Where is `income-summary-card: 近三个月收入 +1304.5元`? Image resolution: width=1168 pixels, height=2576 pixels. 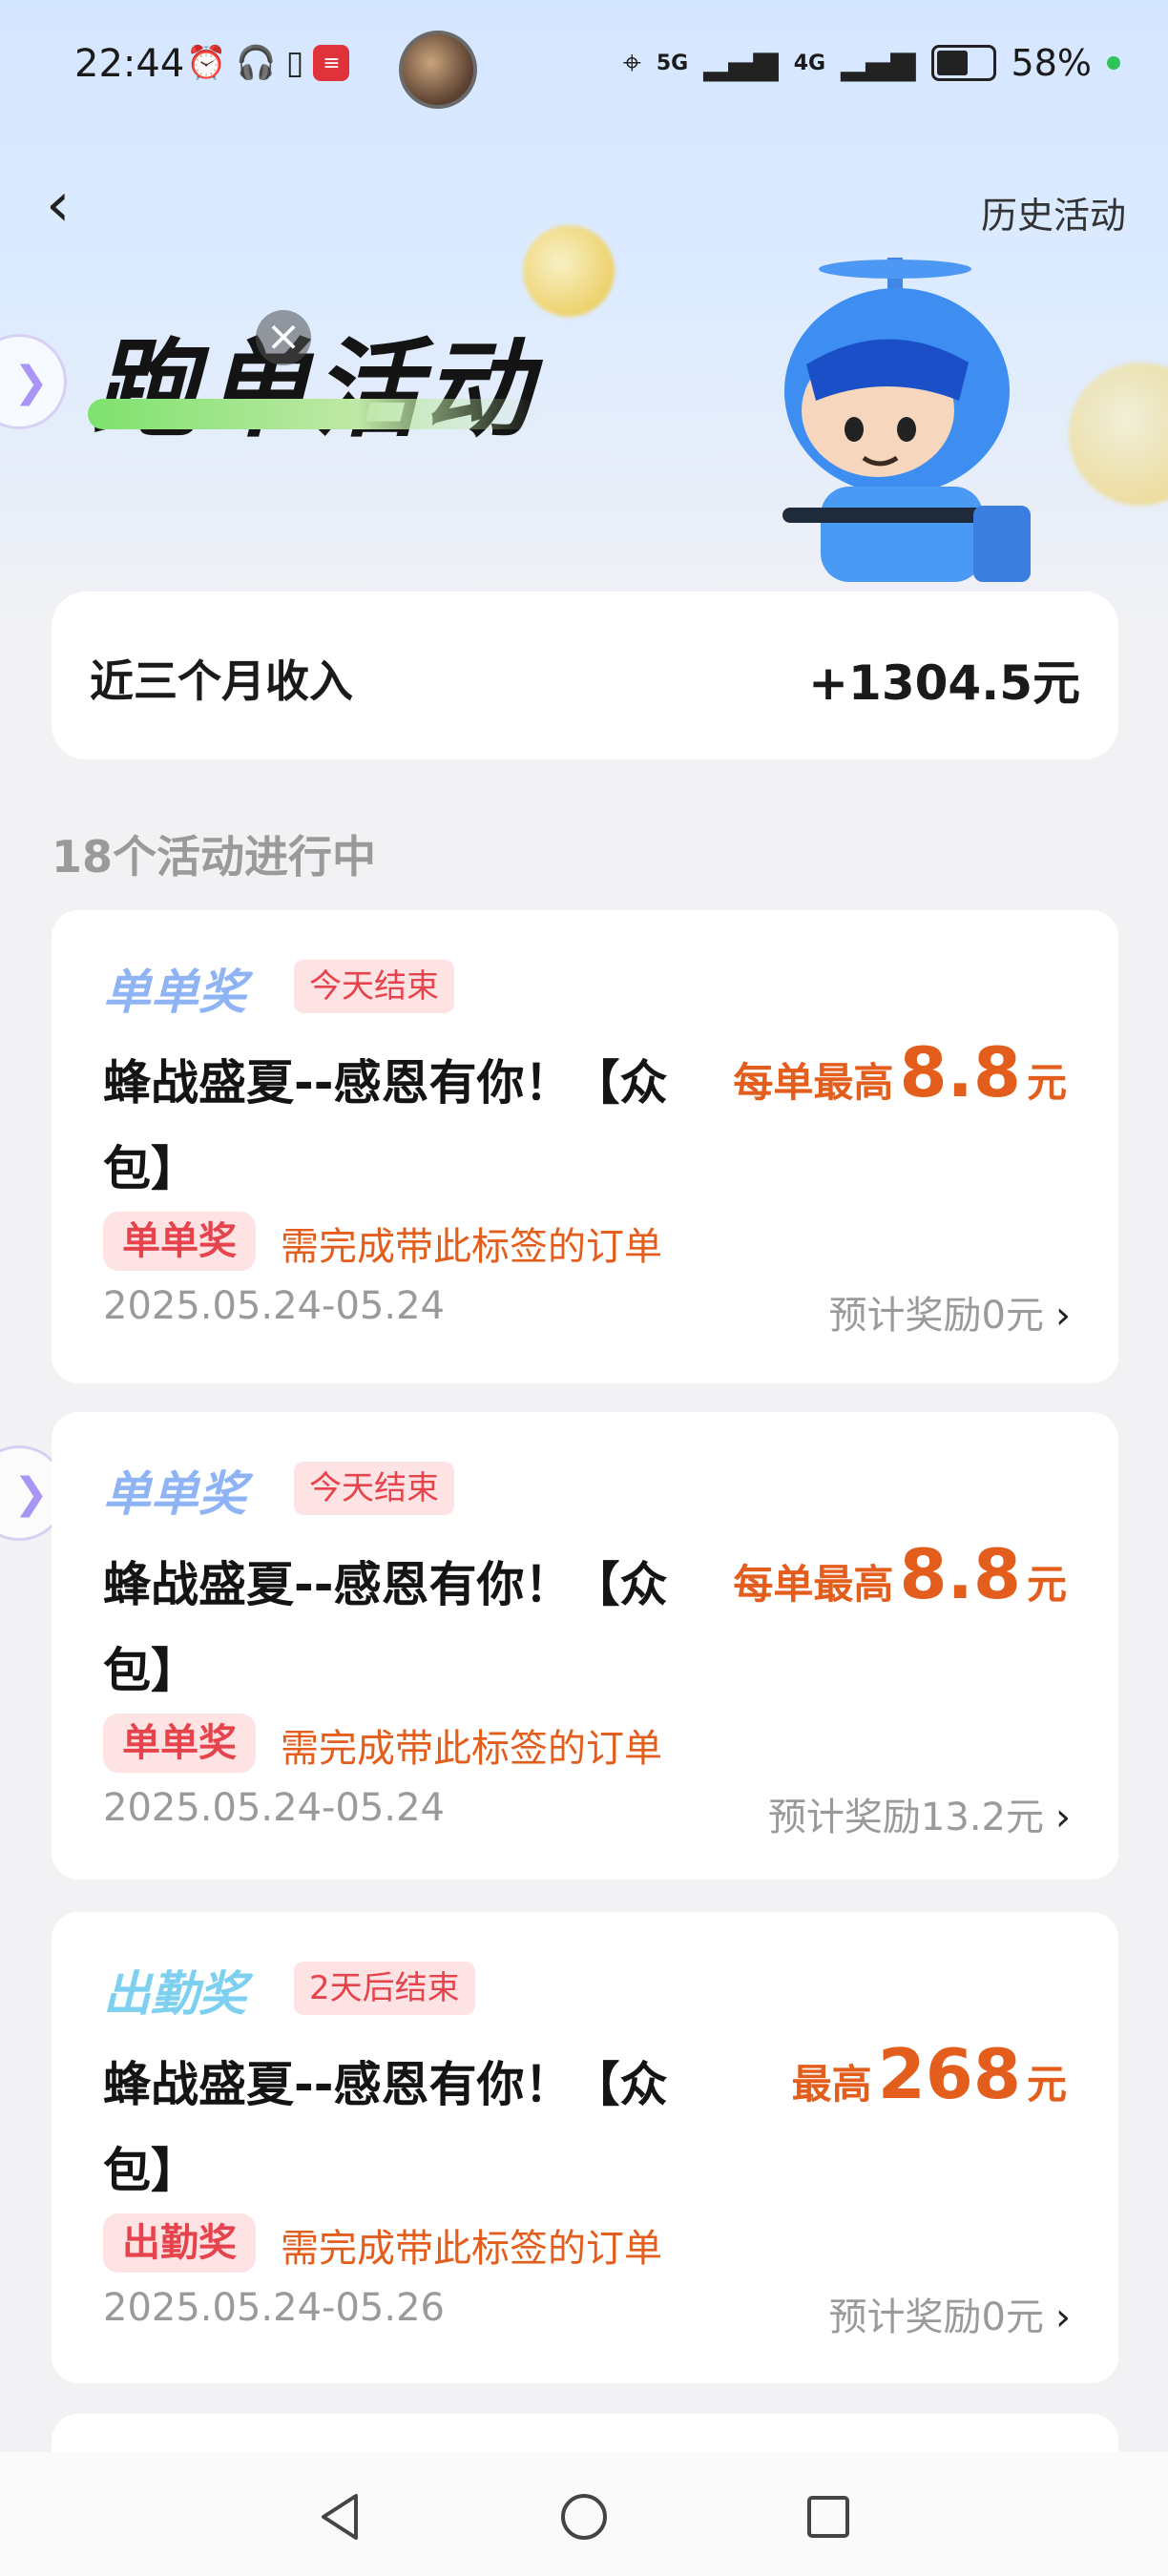
income-summary-card: 近三个月收入 +1304.5元 is located at coordinates (585, 675).